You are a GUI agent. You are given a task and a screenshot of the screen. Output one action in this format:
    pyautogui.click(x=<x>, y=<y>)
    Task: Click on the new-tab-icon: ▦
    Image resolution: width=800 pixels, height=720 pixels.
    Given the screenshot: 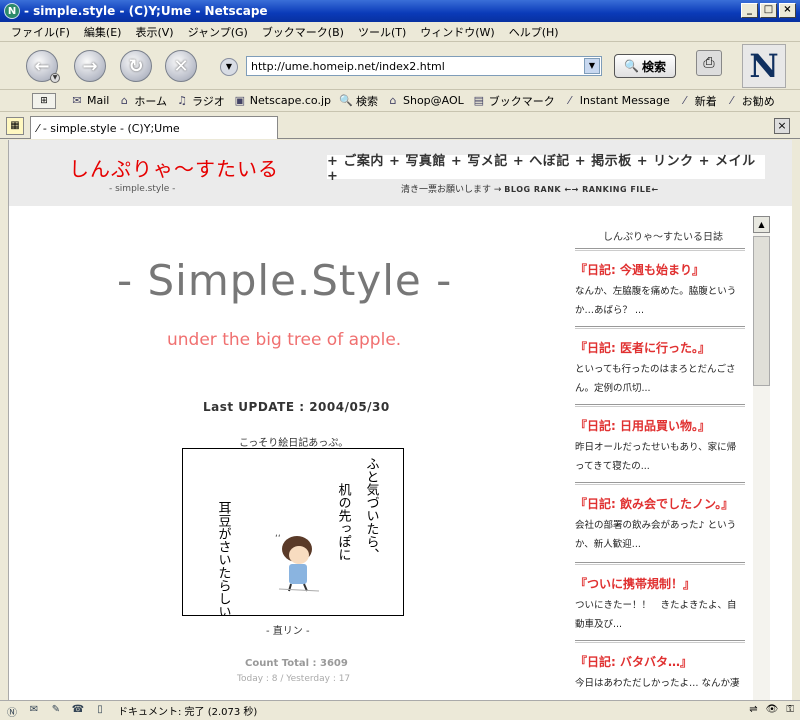 What is the action you would take?
    pyautogui.click(x=15, y=126)
    